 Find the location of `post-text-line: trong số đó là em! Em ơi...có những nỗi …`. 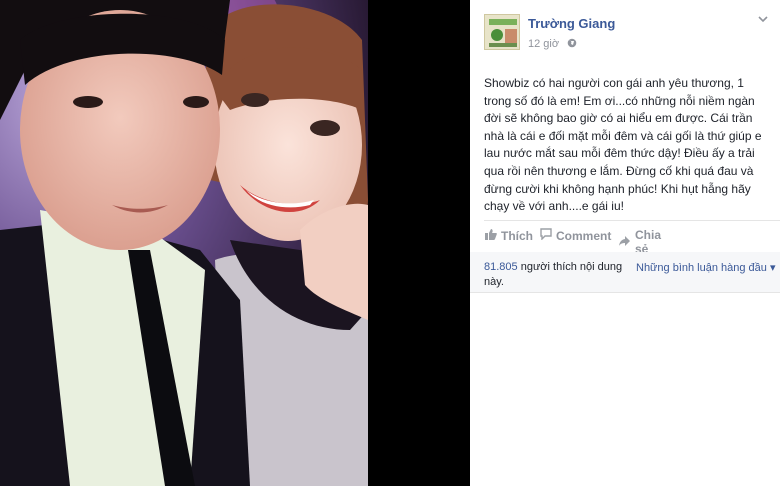

post-text-line: trong số đó là em! Em ơi...có những nỗi … is located at coordinates (619, 100).